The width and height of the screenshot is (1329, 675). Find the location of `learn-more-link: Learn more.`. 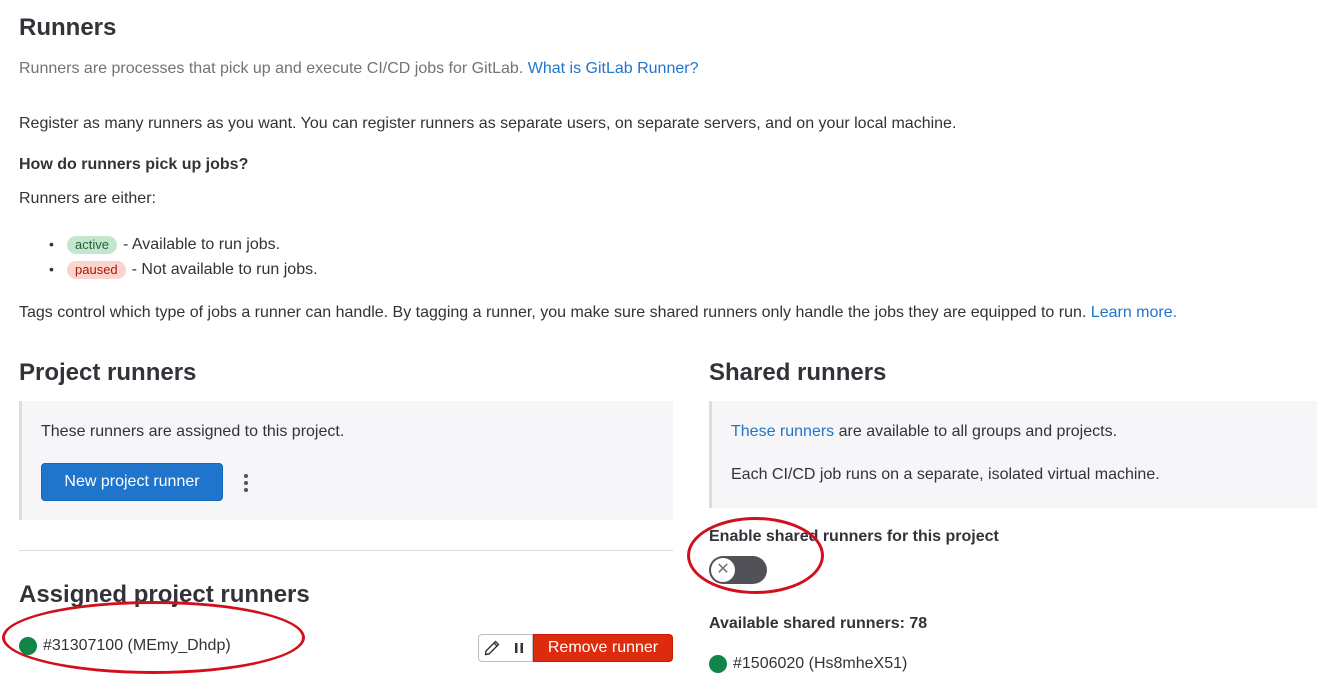

learn-more-link: Learn more. is located at coordinates (1134, 312).